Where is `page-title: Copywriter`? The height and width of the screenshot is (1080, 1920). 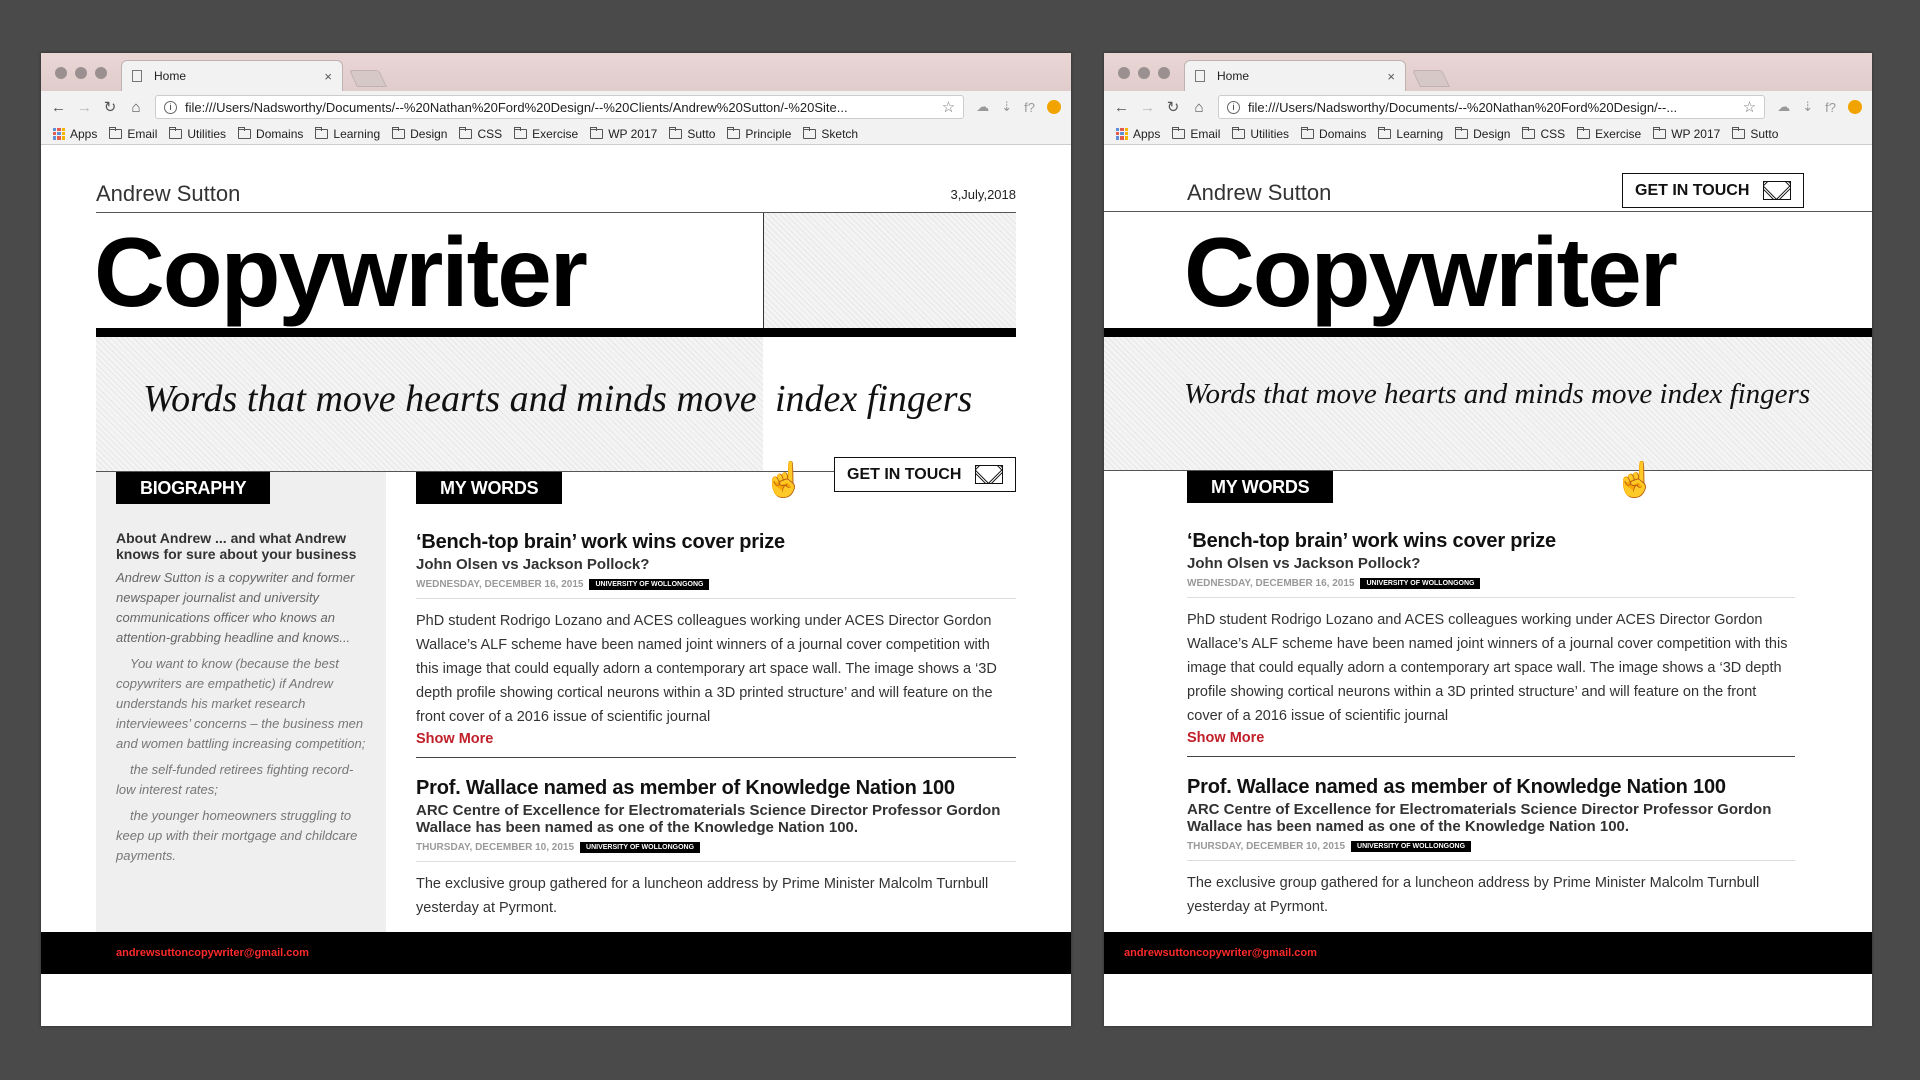
page-title: Copywriter is located at coordinates (1431, 272).